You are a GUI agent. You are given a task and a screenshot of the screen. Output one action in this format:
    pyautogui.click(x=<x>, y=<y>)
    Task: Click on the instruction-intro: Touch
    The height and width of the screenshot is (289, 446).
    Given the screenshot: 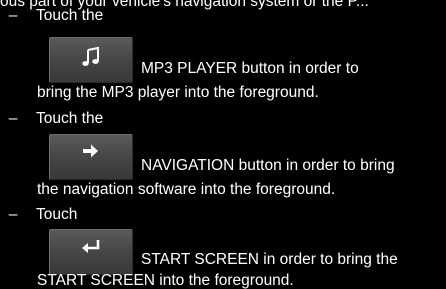 What is the action you would take?
    pyautogui.click(x=57, y=214)
    